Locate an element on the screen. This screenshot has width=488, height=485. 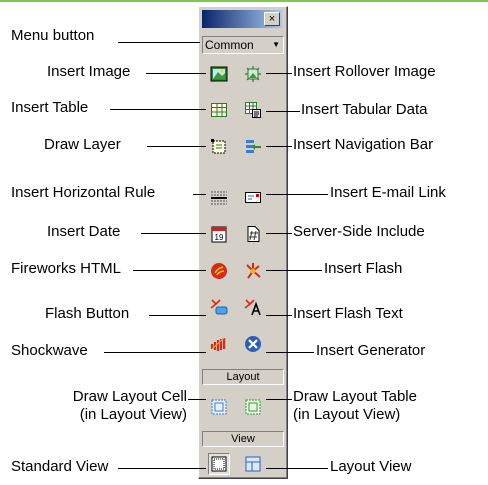
palette-titlebar: × is located at coordinates (242, 19).